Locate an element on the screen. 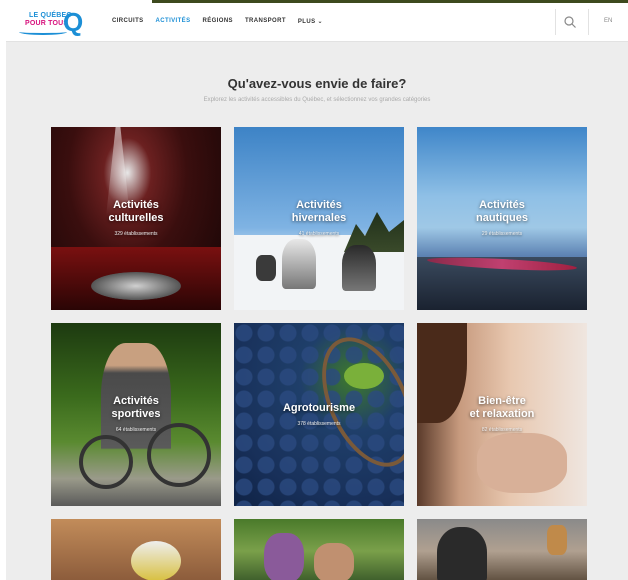 Image resolution: width=628 pixels, height=580 pixels. logo-swoosh is located at coordinates (43, 32).